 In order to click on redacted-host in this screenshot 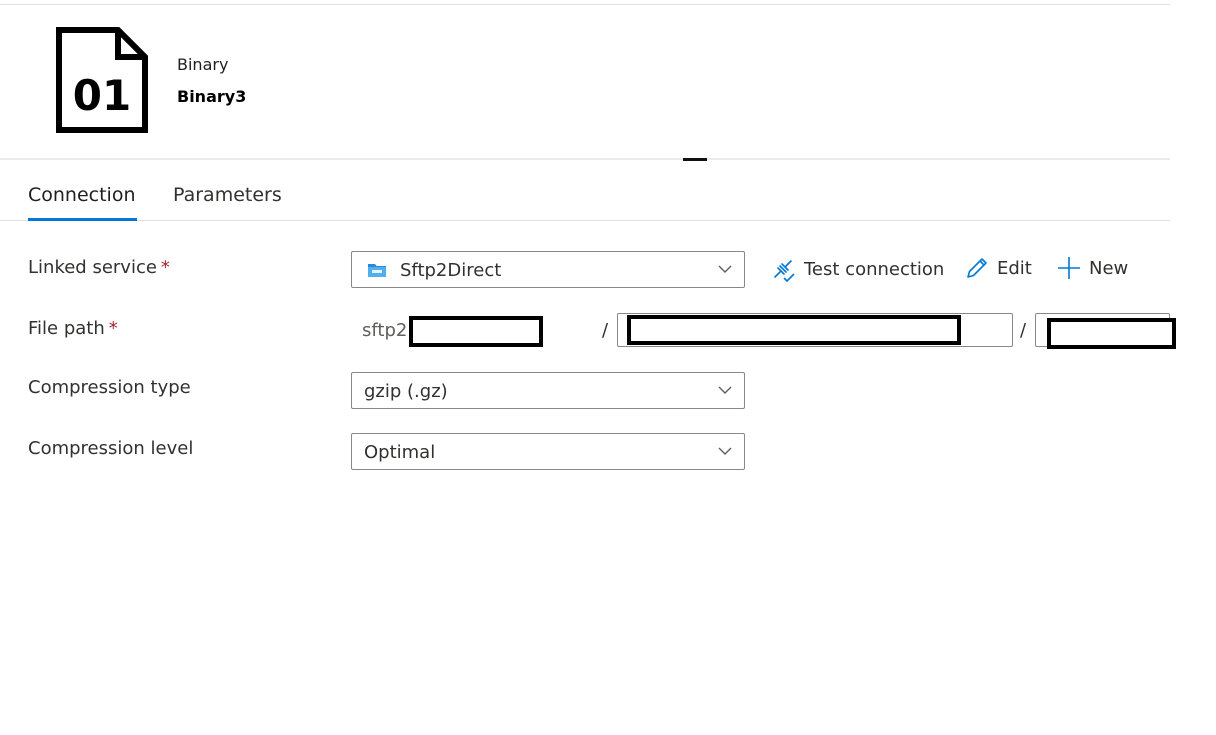, I will do `click(476, 331)`.